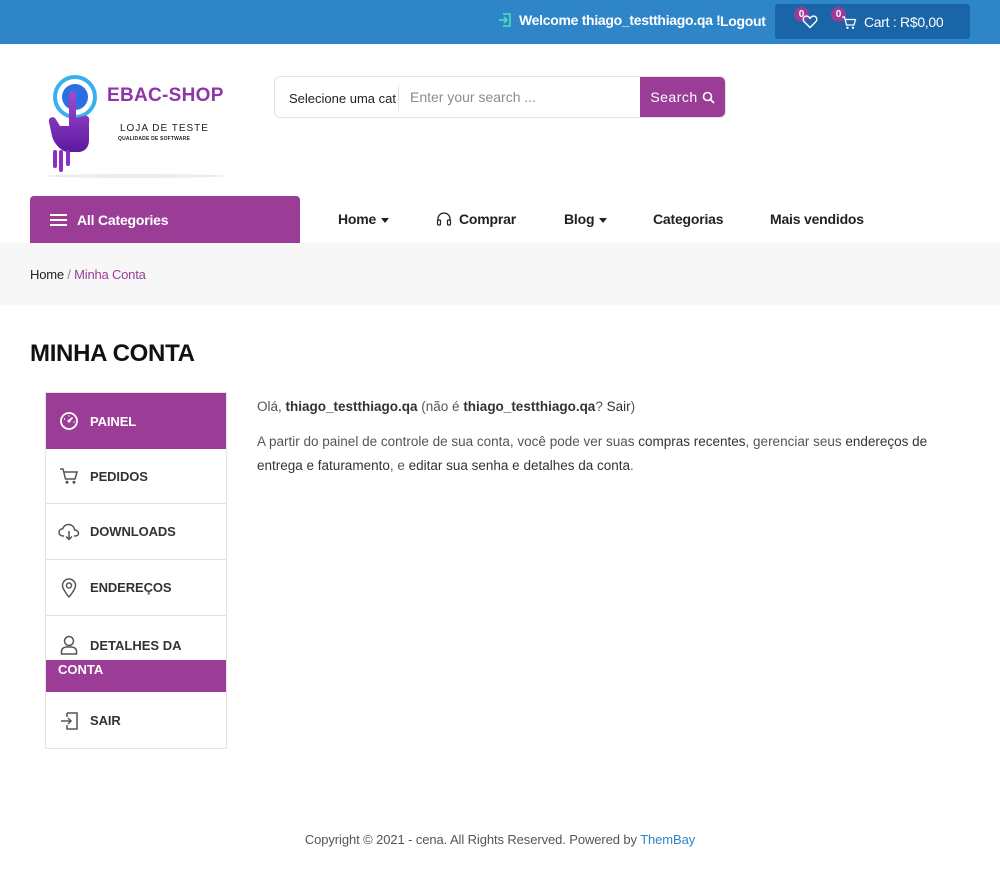 This screenshot has width=1000, height=887. I want to click on intro-mid-1: , gerenciar seus, so click(795, 441).